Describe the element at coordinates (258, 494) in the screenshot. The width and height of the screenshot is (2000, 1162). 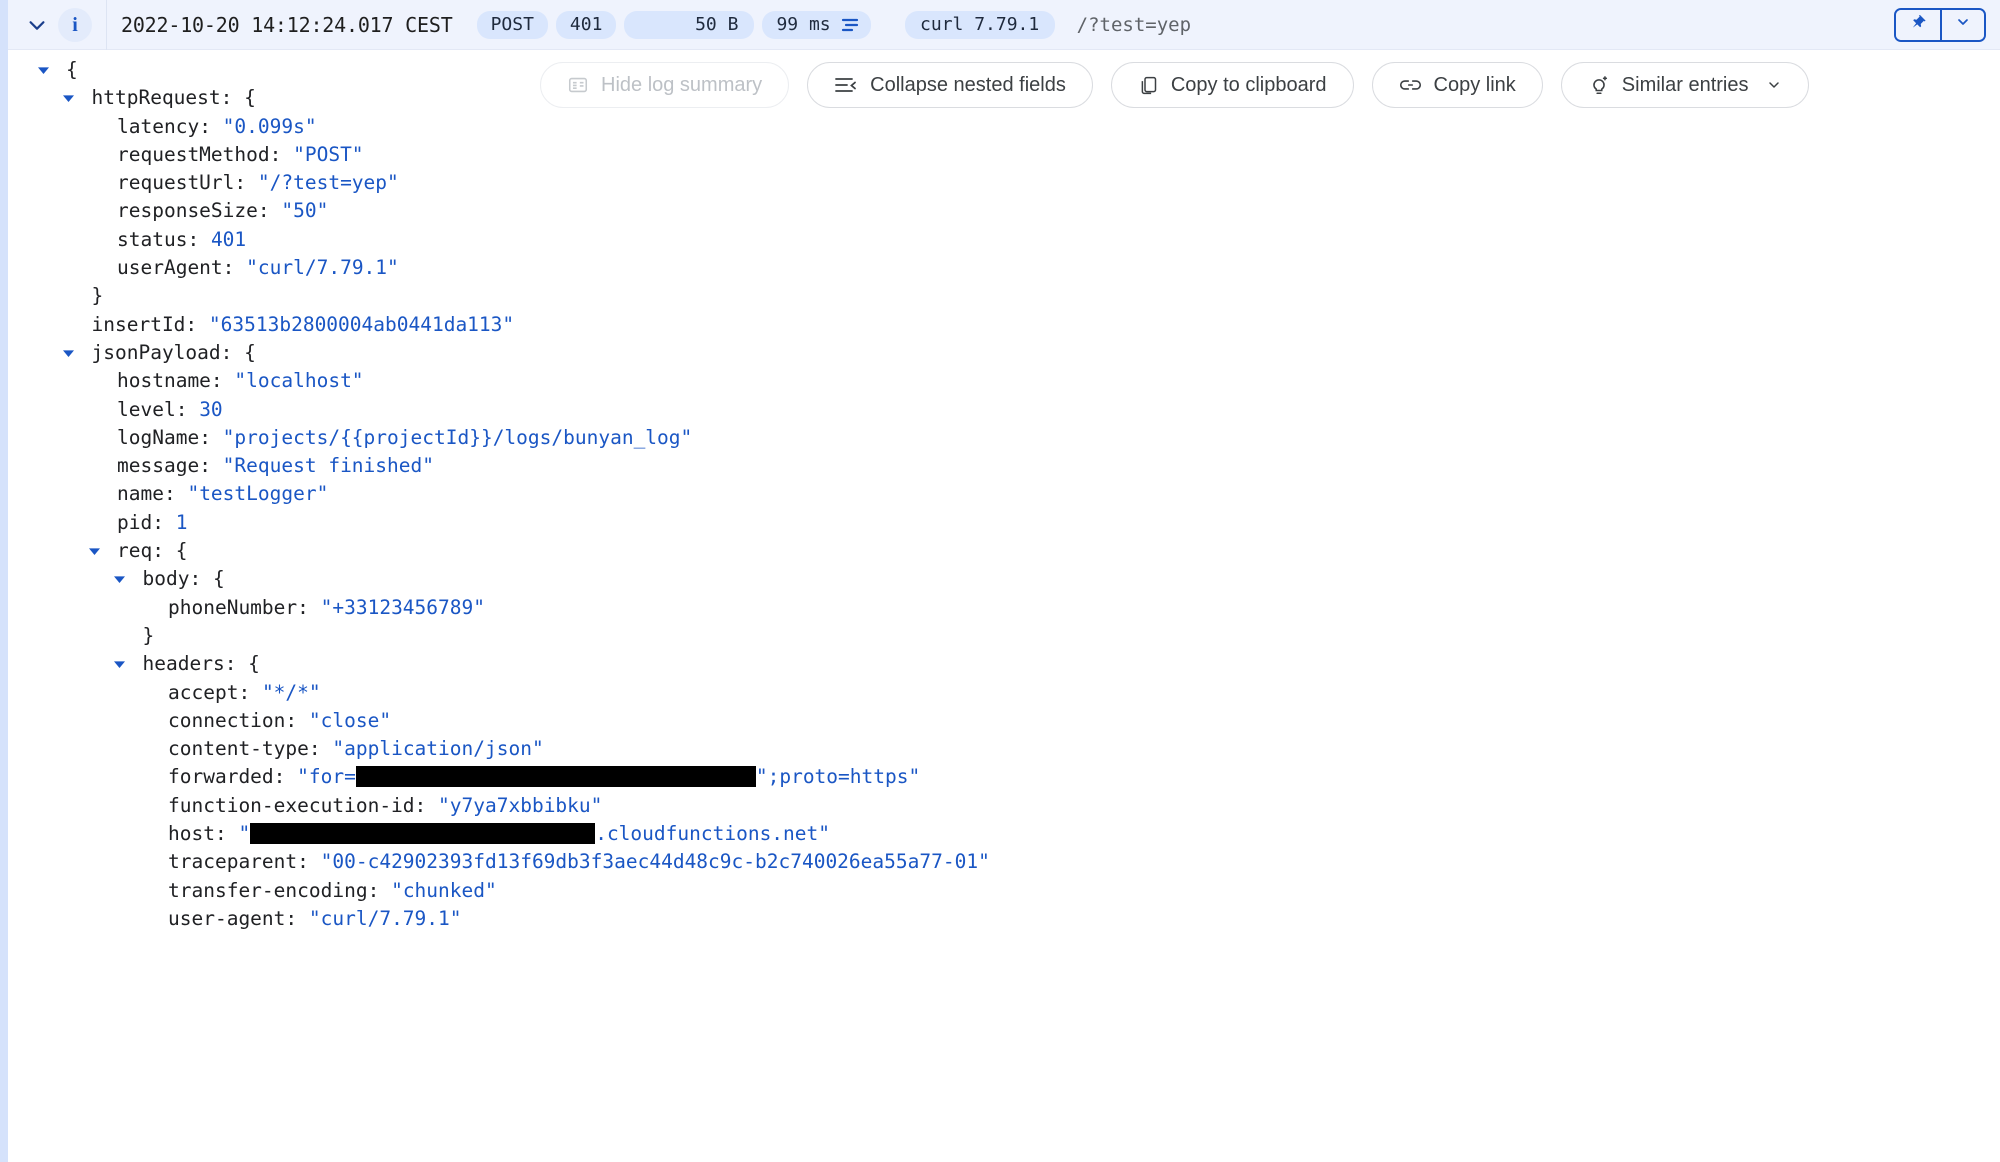
I see `json-value: "testLogger"` at that location.